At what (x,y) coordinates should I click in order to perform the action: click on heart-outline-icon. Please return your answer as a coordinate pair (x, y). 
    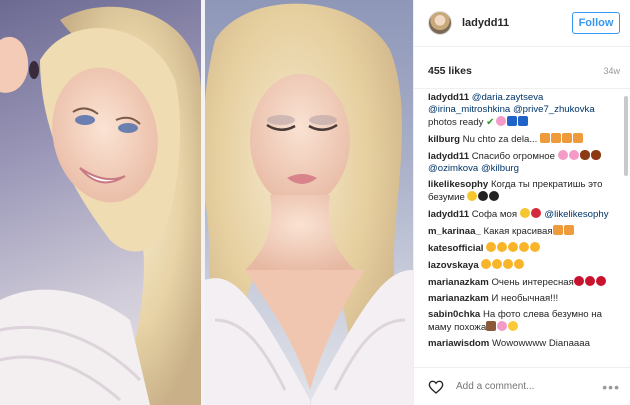
    Looking at the image, I should click on (436, 387).